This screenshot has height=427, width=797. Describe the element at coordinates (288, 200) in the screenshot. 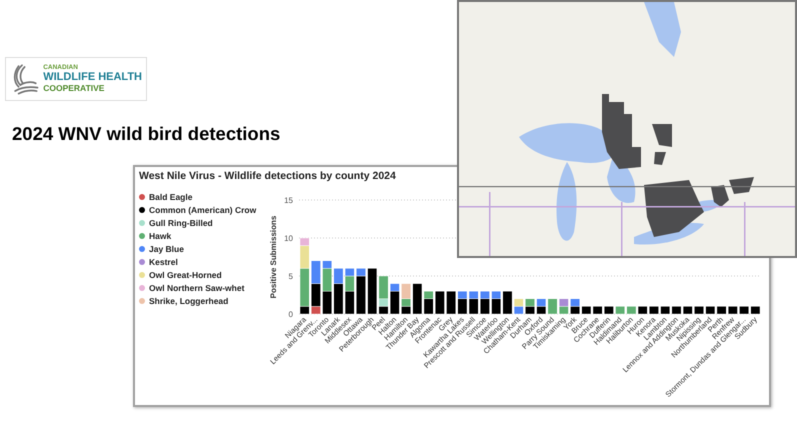

I see `axis-label: 15` at that location.